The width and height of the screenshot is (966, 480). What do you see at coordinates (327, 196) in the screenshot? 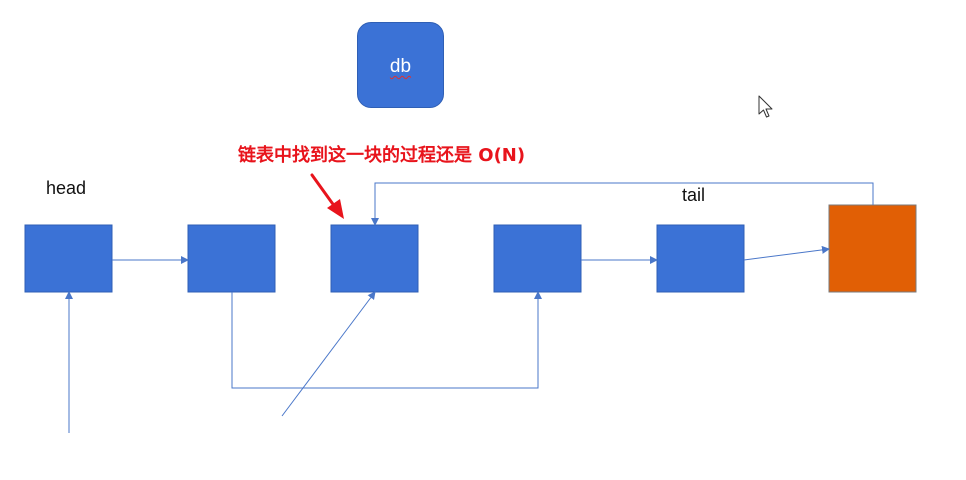
I see `red-arrow-icon` at bounding box center [327, 196].